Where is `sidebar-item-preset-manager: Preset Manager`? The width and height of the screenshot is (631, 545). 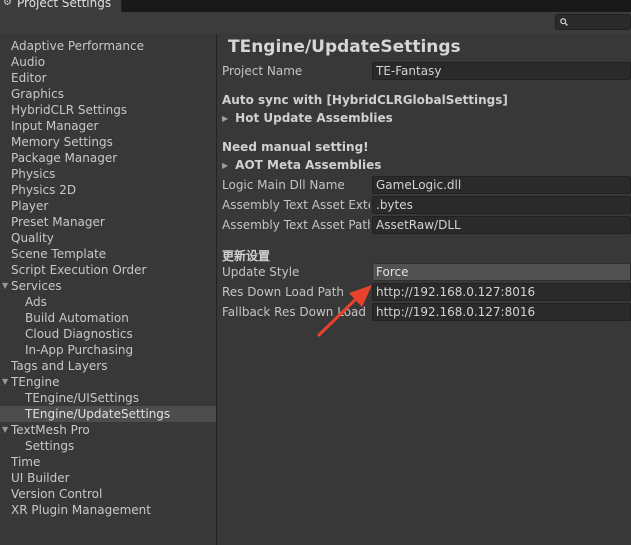
sidebar-item-preset-manager: Preset Manager is located at coordinates (108, 222).